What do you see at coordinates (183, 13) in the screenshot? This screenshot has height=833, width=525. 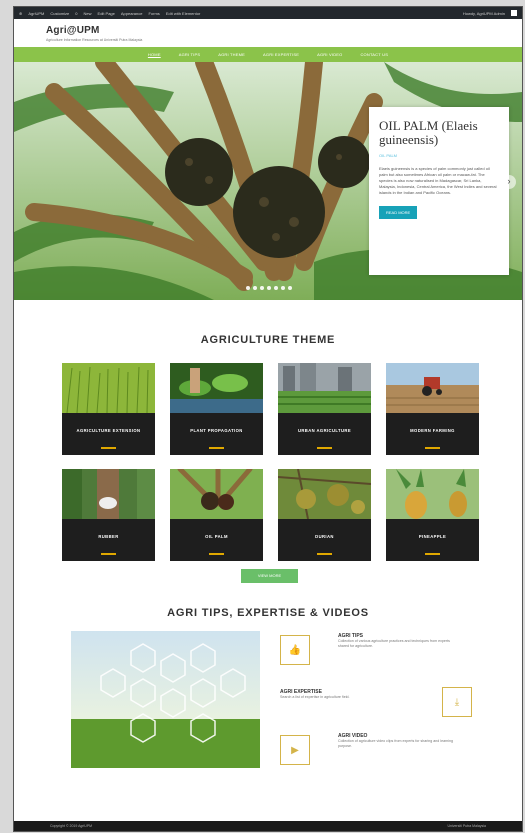 I see `admin-bar-elementor: Edit with Elementor` at bounding box center [183, 13].